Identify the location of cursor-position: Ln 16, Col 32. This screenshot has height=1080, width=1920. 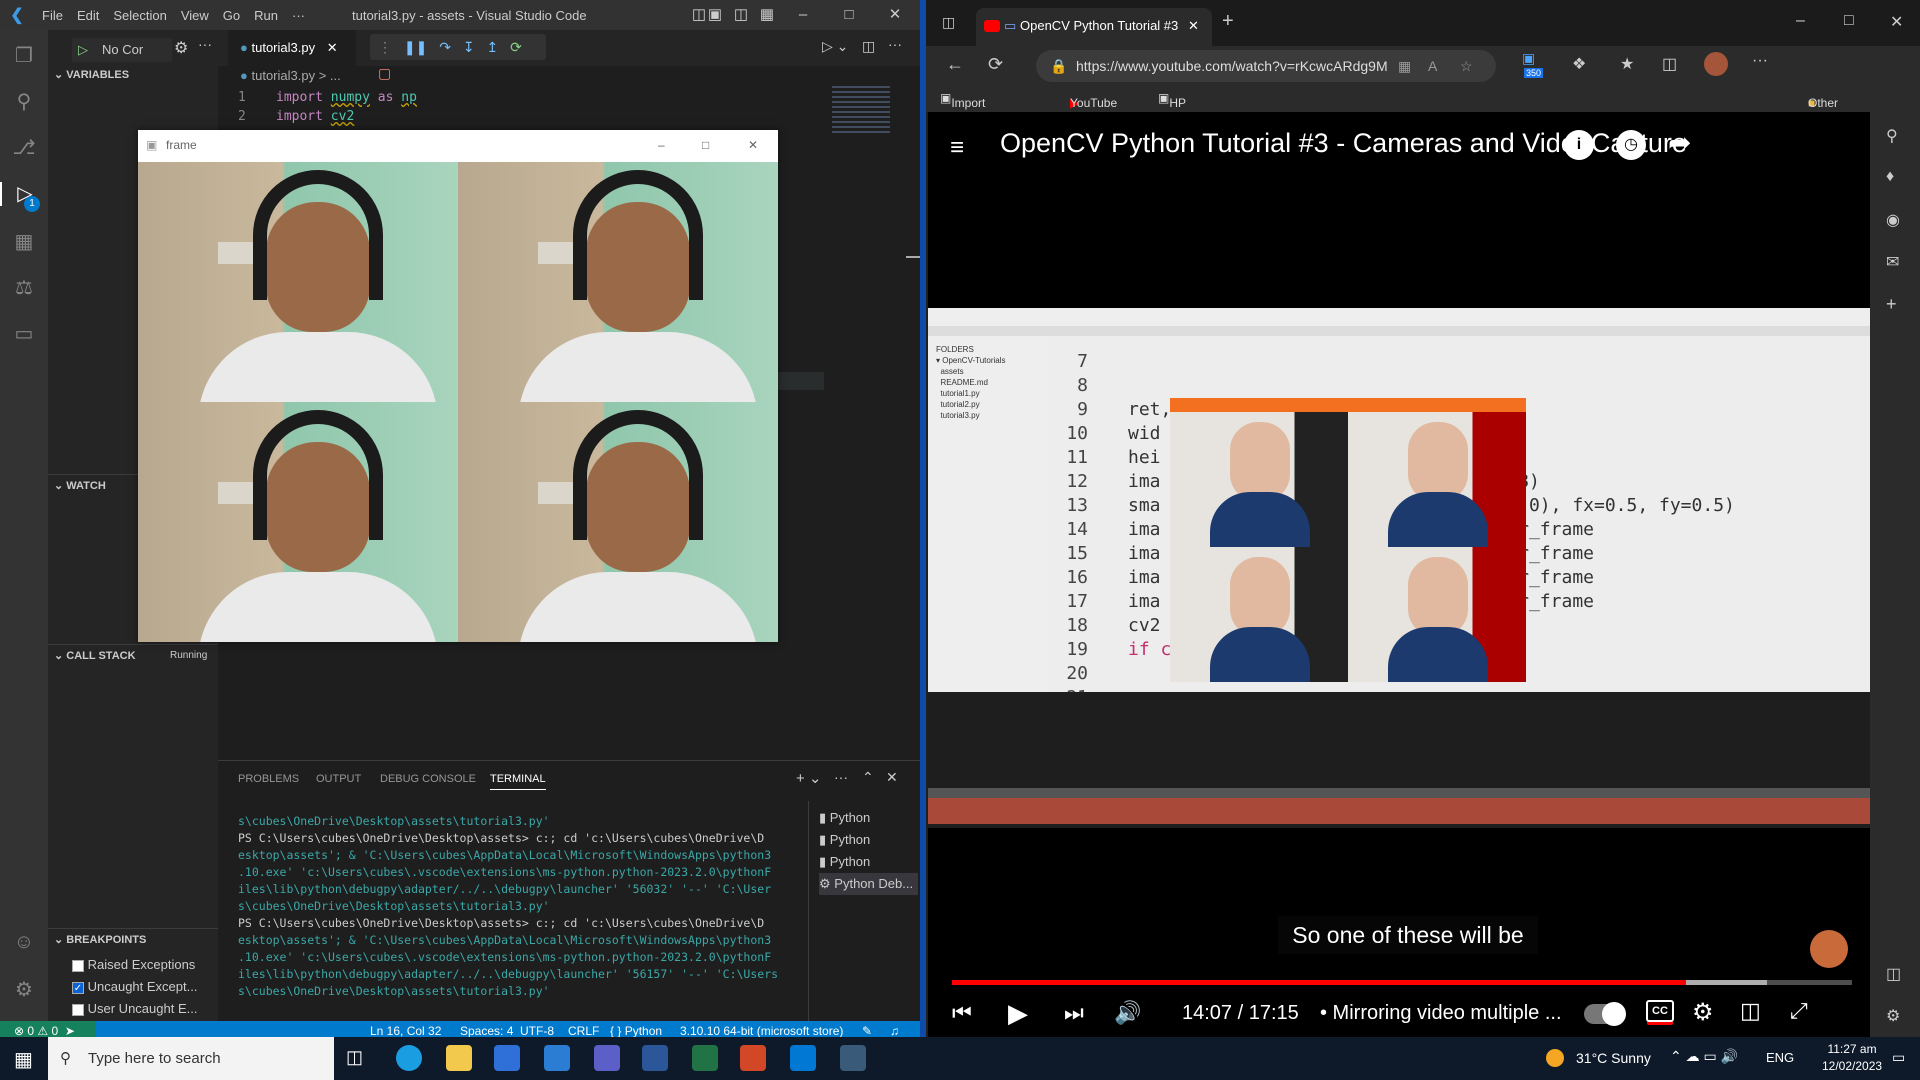
(405, 1031).